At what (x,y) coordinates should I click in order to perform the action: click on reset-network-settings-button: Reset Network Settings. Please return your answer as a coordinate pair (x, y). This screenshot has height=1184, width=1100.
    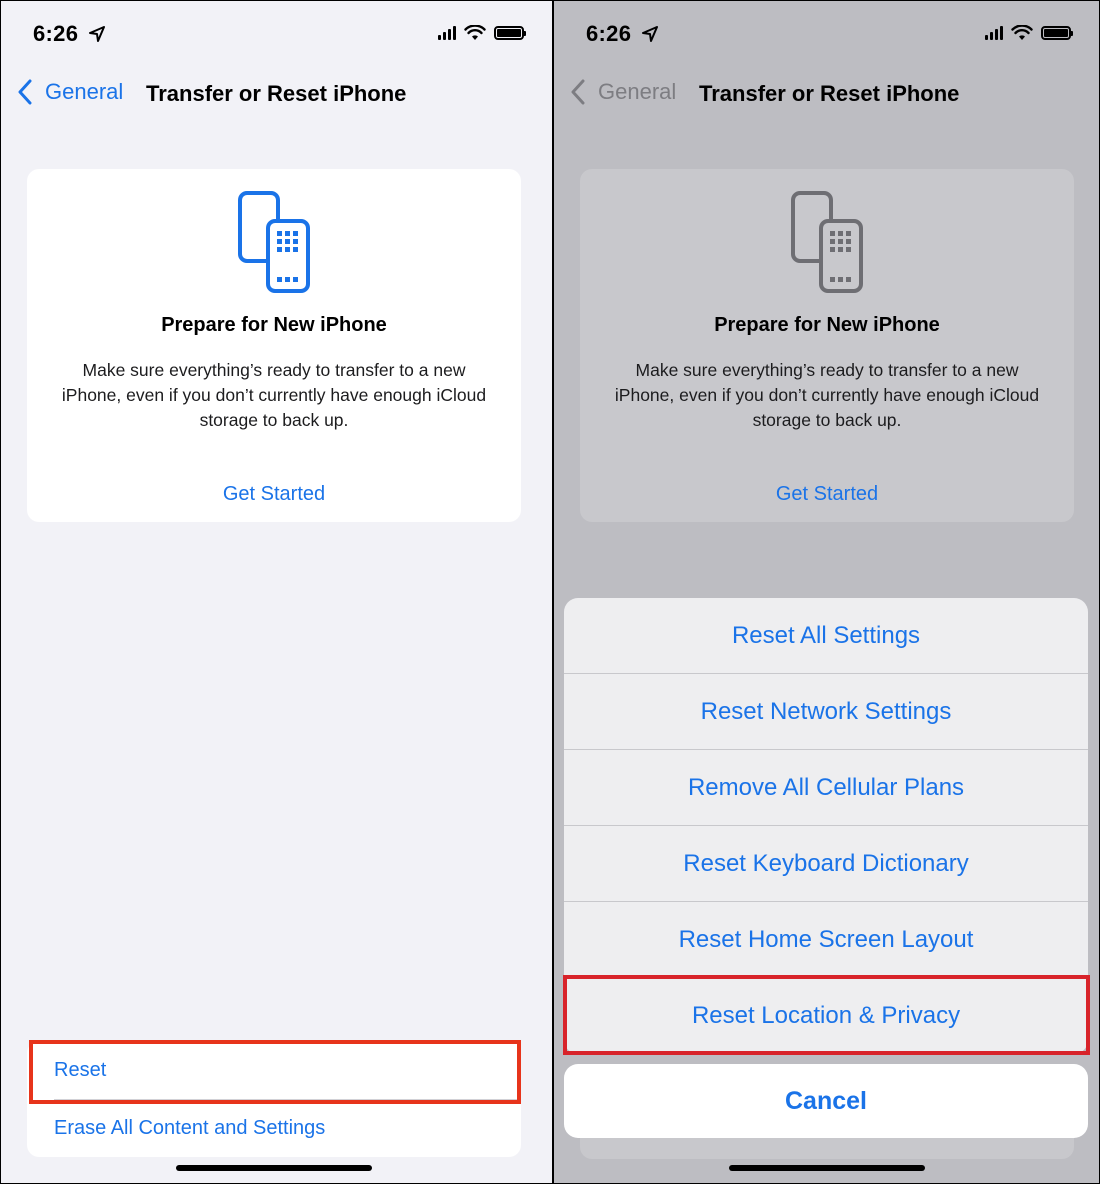
    Looking at the image, I should click on (826, 712).